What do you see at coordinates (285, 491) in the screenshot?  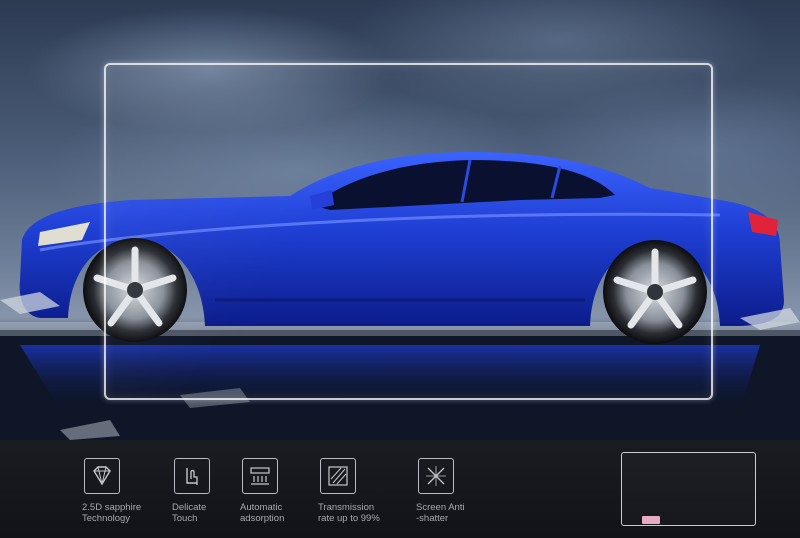 I see `feature-adsorption: Automatic adsorption` at bounding box center [285, 491].